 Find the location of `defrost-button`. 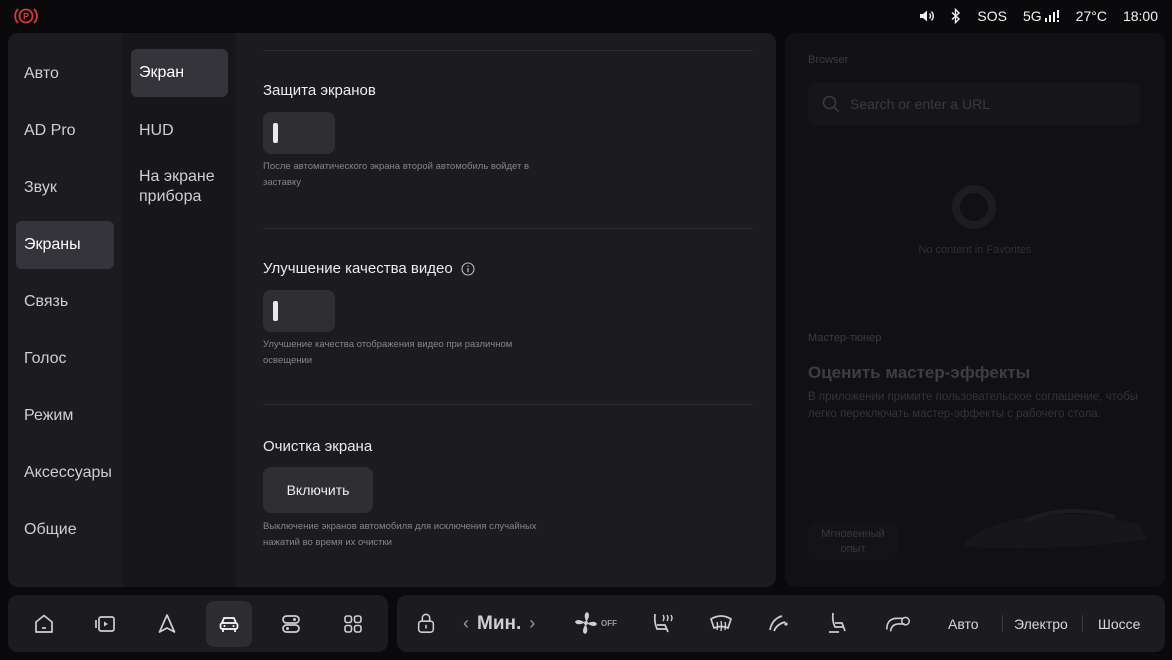

defrost-button is located at coordinates (721, 623).